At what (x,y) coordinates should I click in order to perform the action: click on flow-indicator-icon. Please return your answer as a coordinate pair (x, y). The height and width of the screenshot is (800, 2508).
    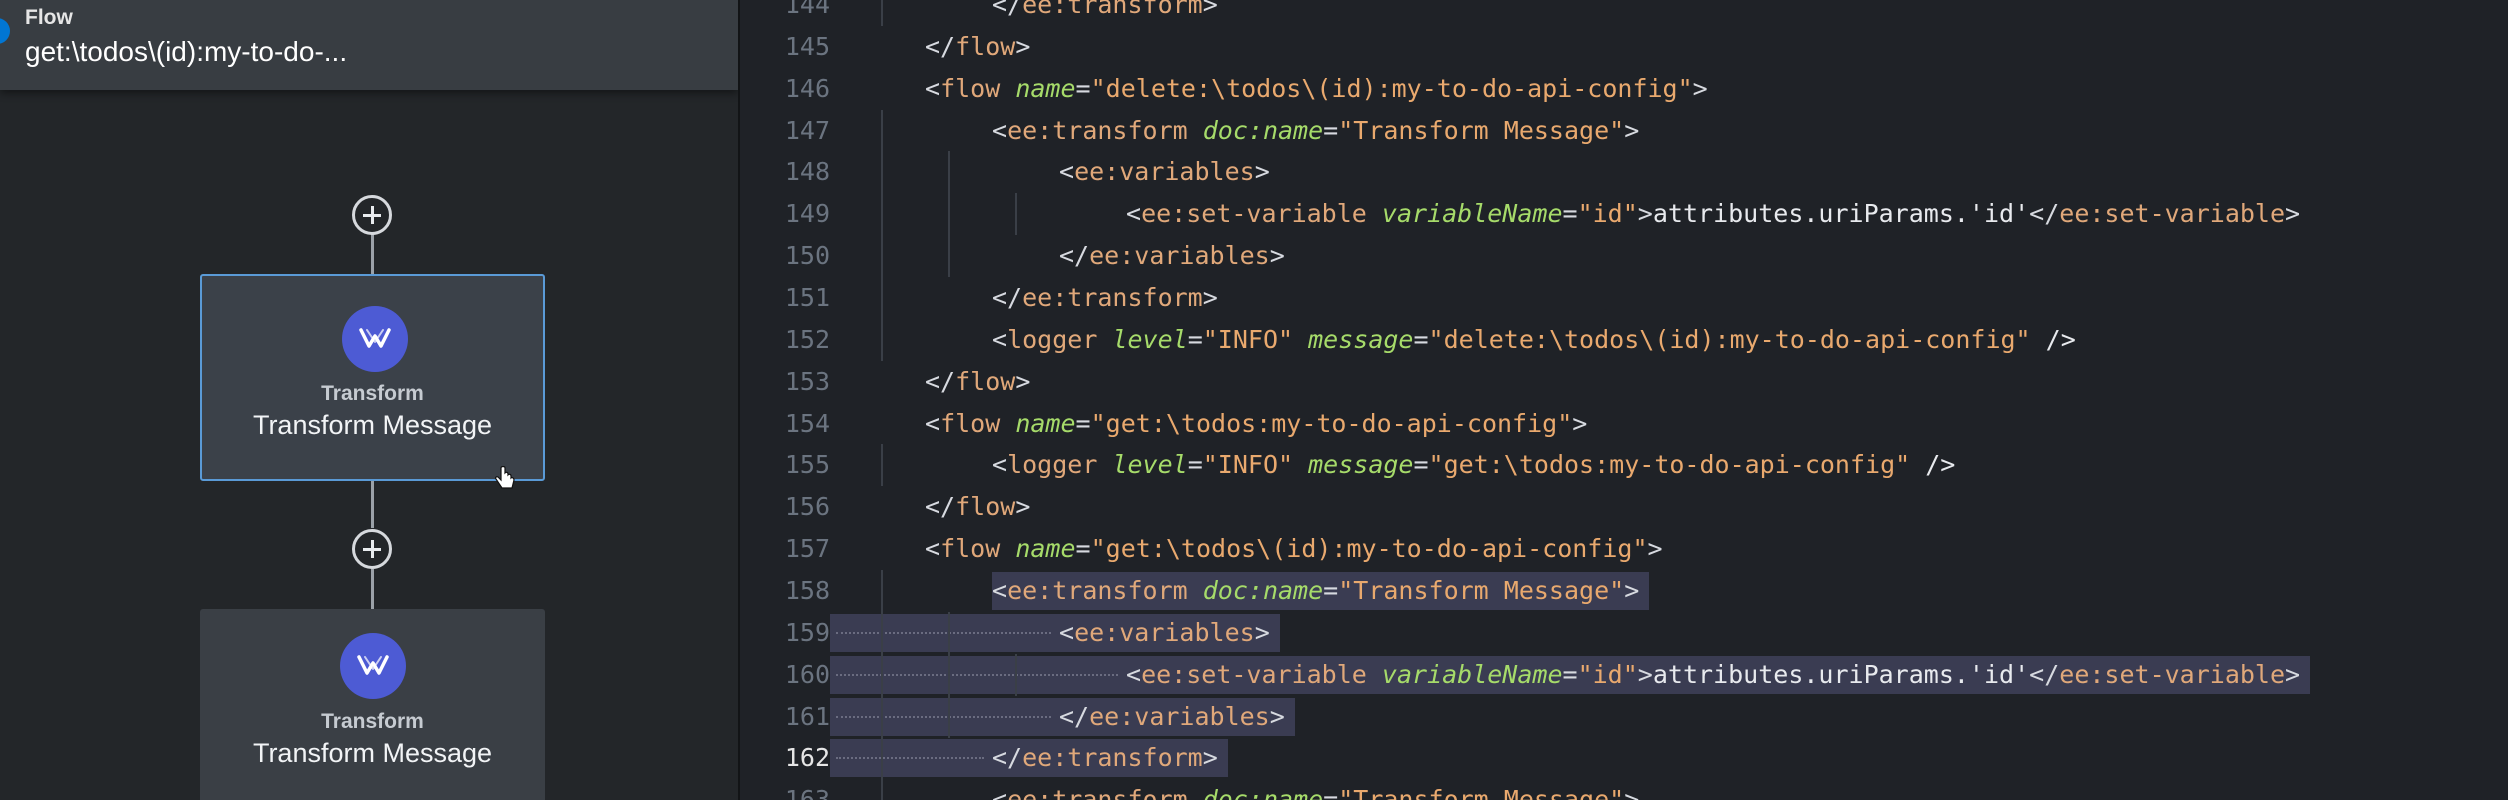
    Looking at the image, I should click on (5, 31).